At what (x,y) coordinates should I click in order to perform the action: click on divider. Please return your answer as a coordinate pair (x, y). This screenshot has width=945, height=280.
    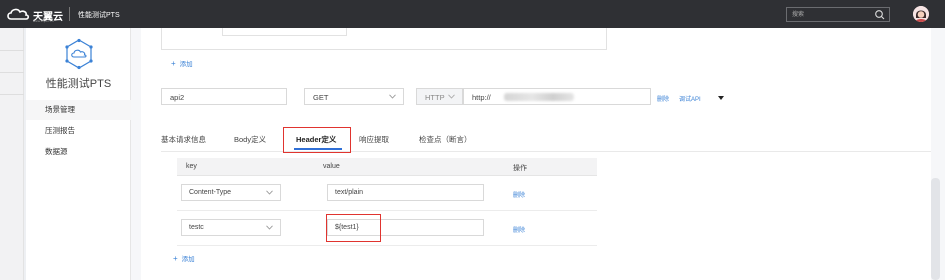
    Looking at the image, I should click on (69, 14).